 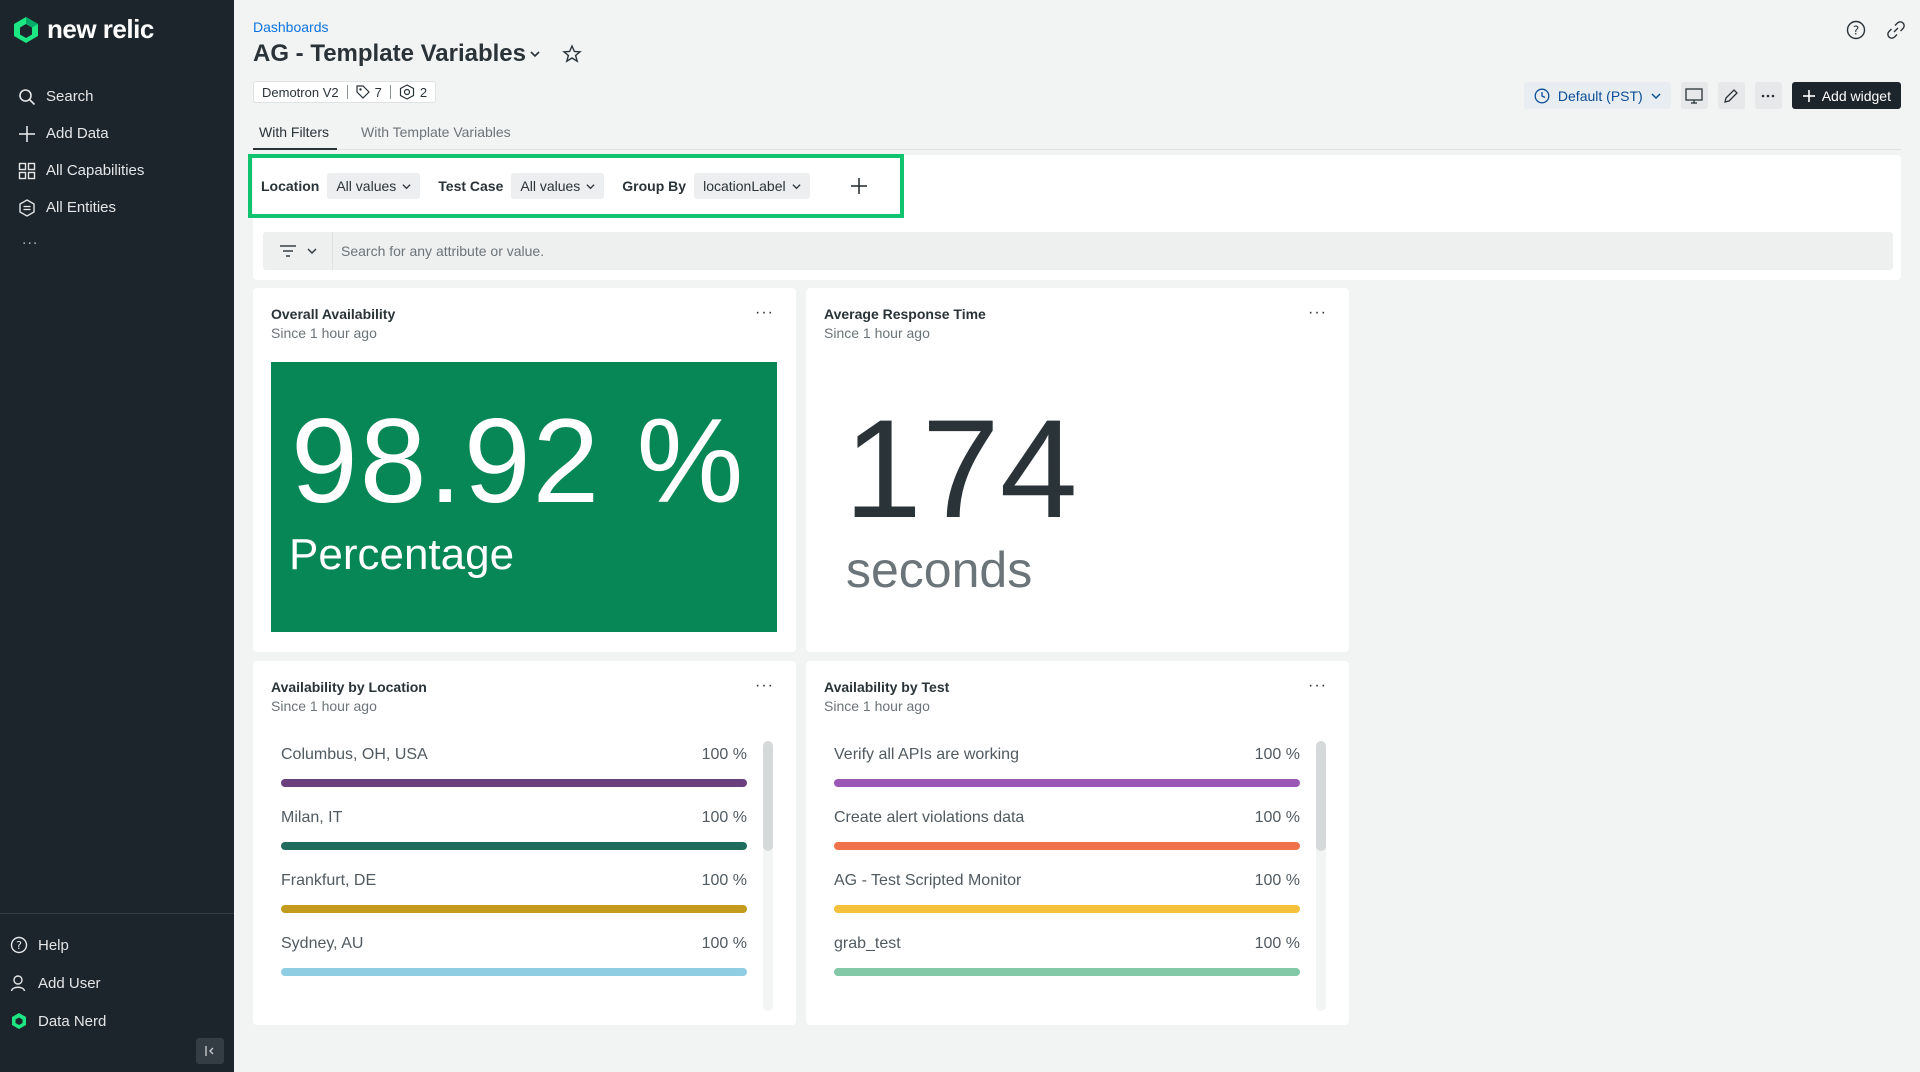 I want to click on list-item: AG - Test Scripted Monitor 100 %, so click(x=1067, y=900).